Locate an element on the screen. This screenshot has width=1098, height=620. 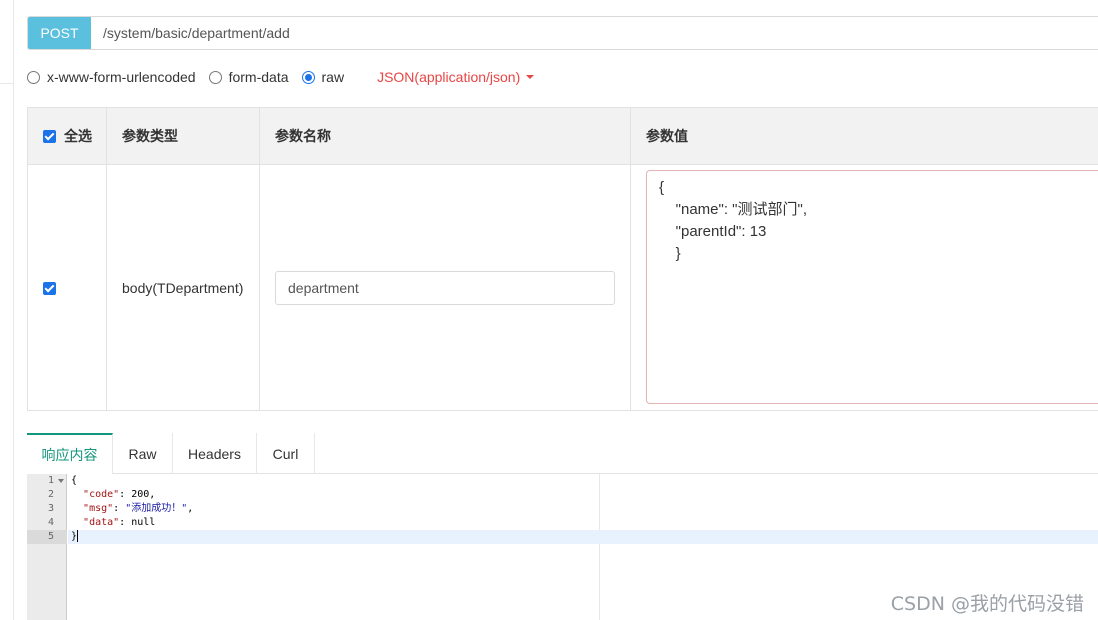
code-line: } is located at coordinates (75, 536).